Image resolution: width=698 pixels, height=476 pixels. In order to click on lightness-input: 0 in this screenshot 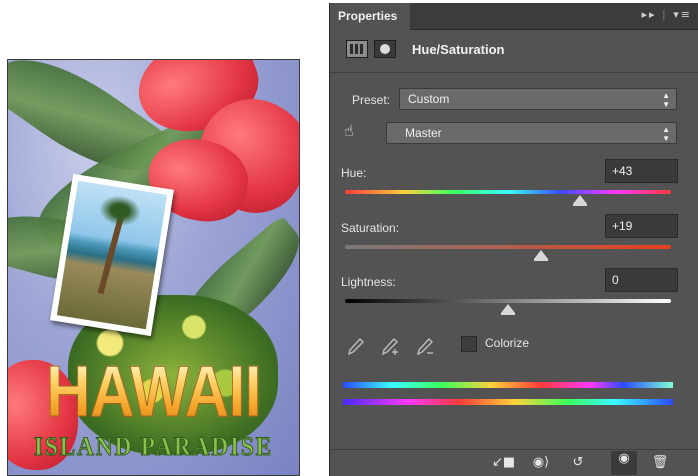, I will do `click(641, 280)`.